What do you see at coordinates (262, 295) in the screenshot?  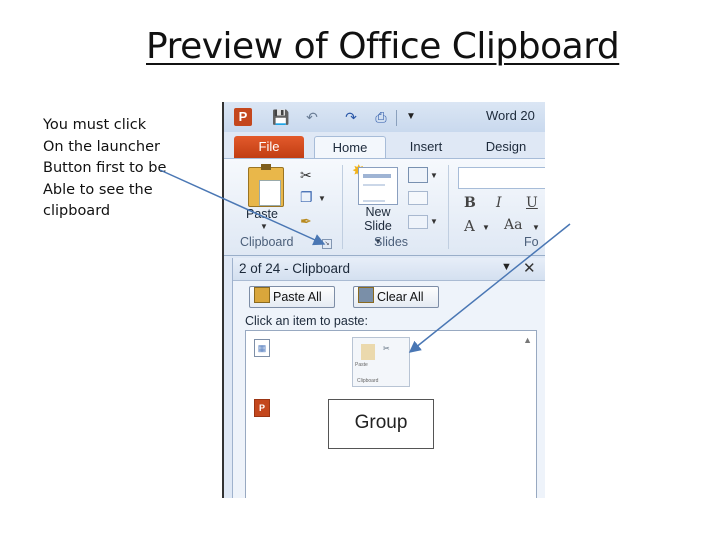 I see `paste-all-icon` at bounding box center [262, 295].